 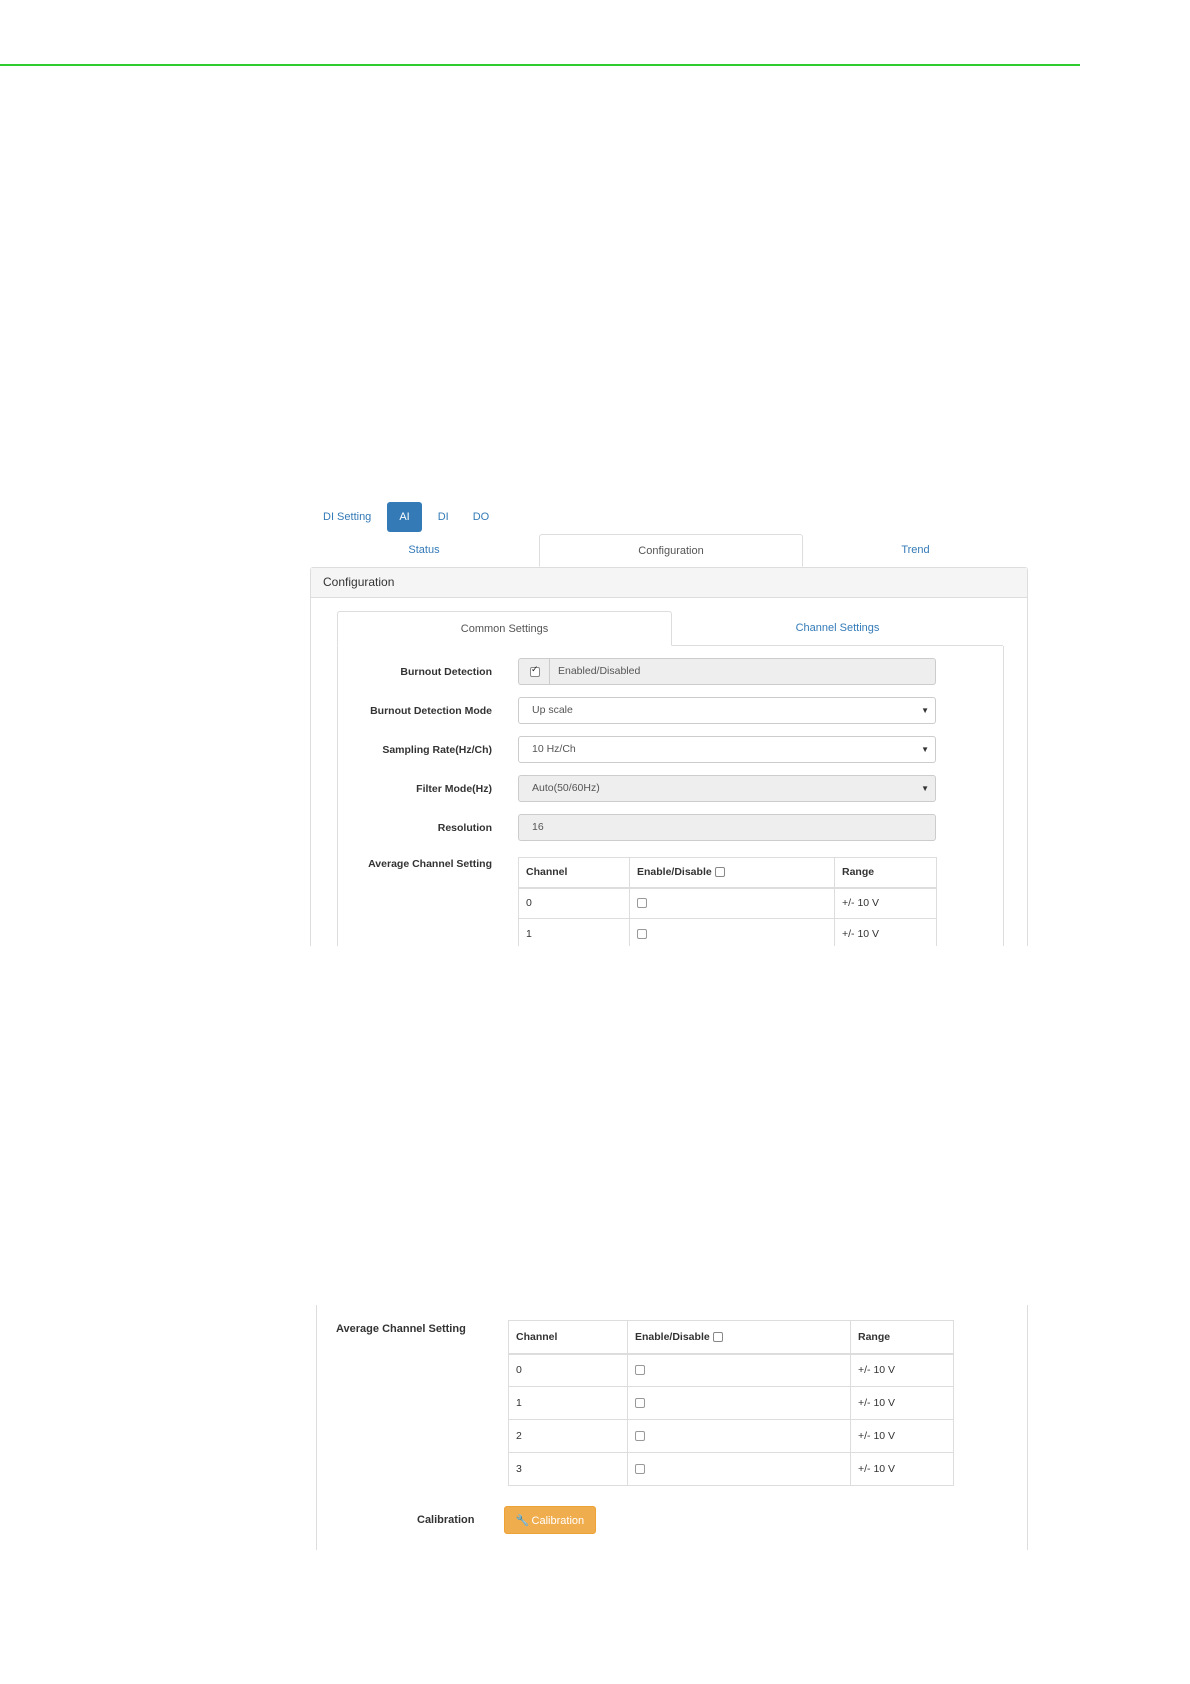 What do you see at coordinates (727, 749) in the screenshot?
I see `sampling-rate-select: 10 Hz/Ch ▼` at bounding box center [727, 749].